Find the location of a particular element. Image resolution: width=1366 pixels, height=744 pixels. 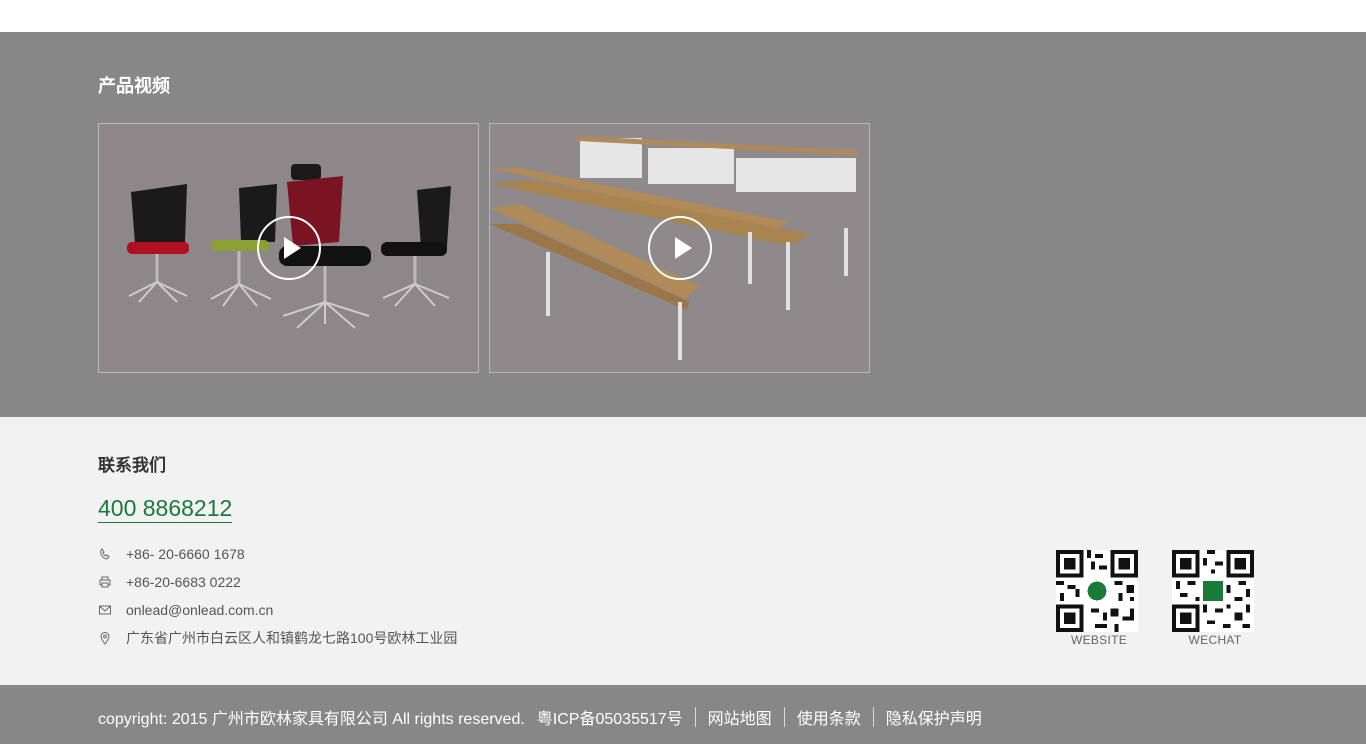

footer-link-terms: 使用条款 is located at coordinates (829, 717).